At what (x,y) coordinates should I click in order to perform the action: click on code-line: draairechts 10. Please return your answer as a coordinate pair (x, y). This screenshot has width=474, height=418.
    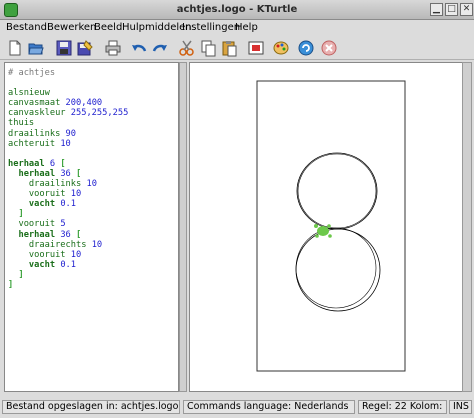
    Looking at the image, I should click on (55, 244).